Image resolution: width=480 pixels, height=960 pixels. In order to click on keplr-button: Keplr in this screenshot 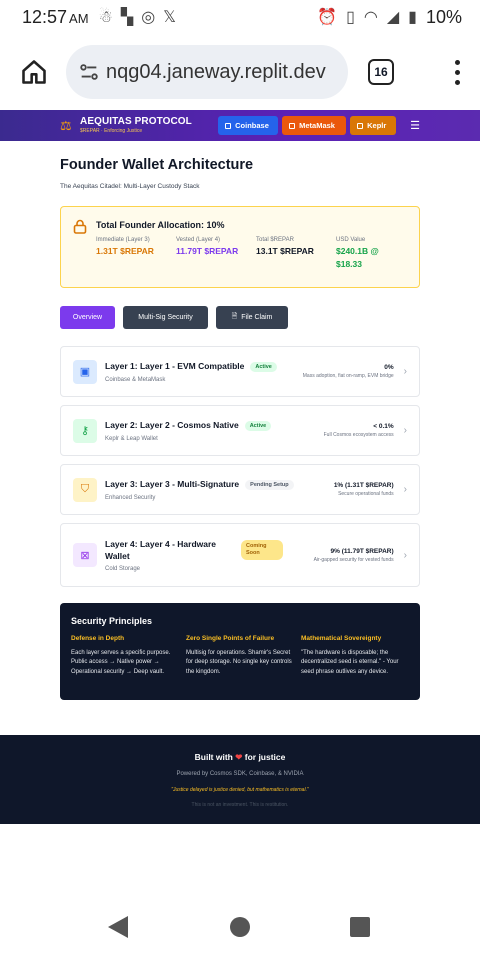, I will do `click(373, 125)`.